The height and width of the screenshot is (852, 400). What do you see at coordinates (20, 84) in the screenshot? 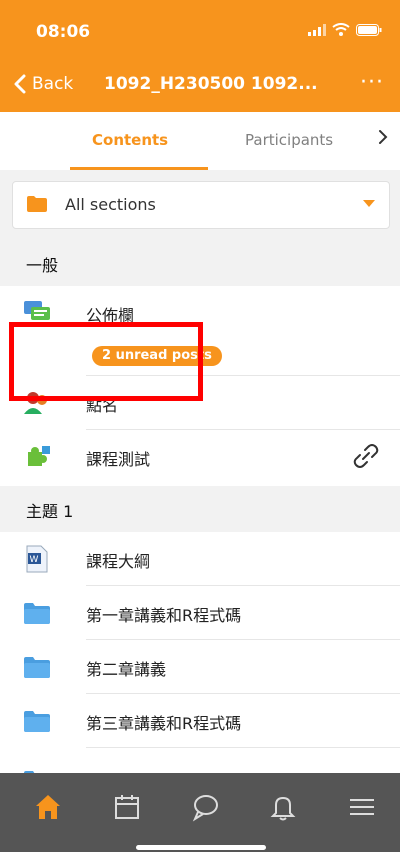
I see `chevron-left-icon` at bounding box center [20, 84].